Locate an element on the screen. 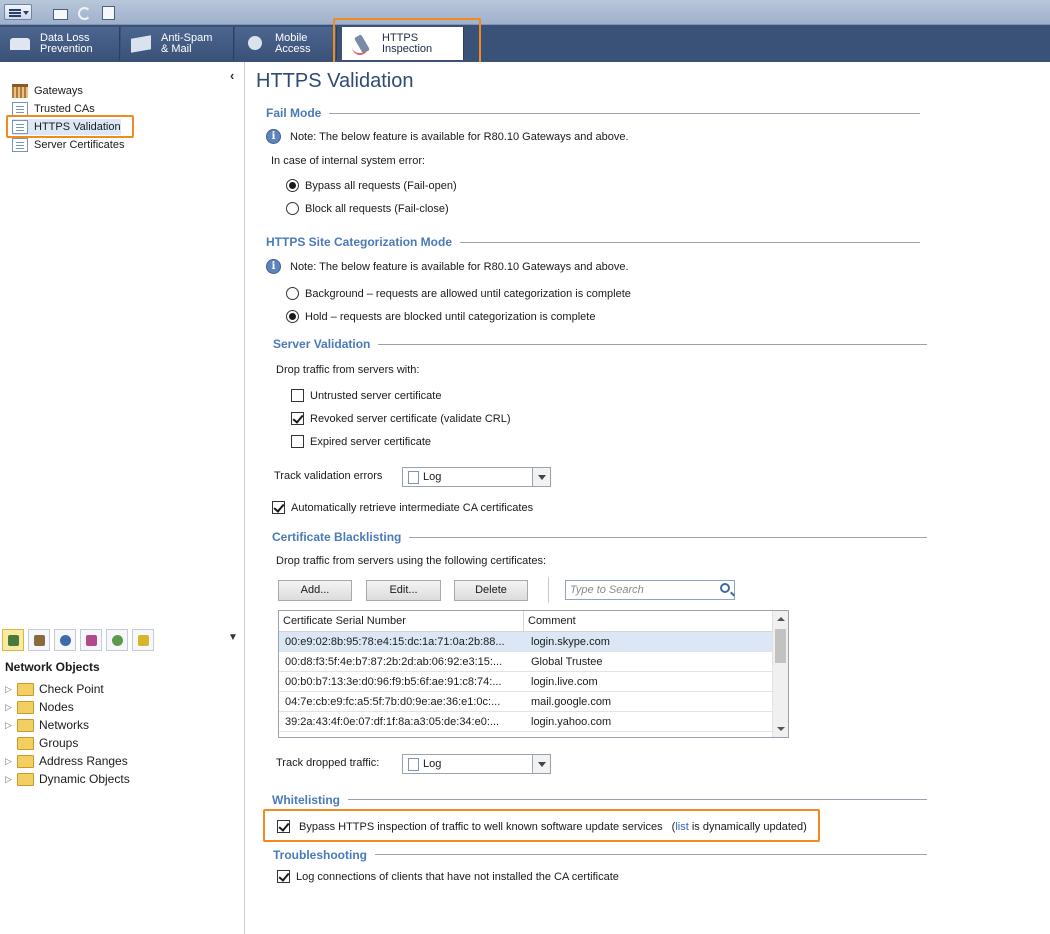 This screenshot has height=934, width=1050. applications-filter-button is located at coordinates (91, 640).